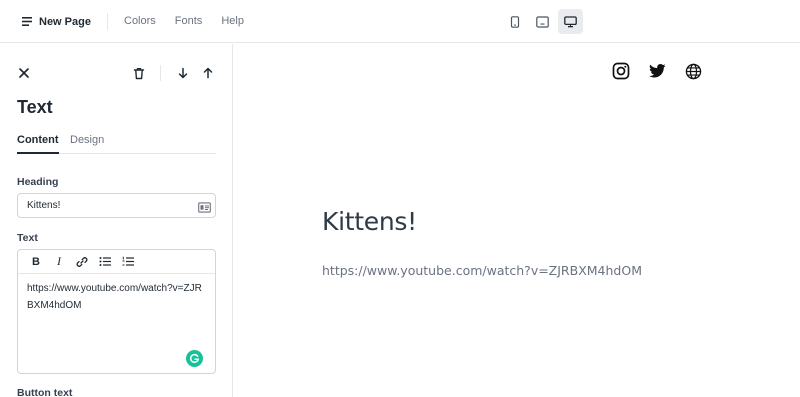 This screenshot has width=800, height=397. I want to click on mobile-view-button, so click(514, 21).